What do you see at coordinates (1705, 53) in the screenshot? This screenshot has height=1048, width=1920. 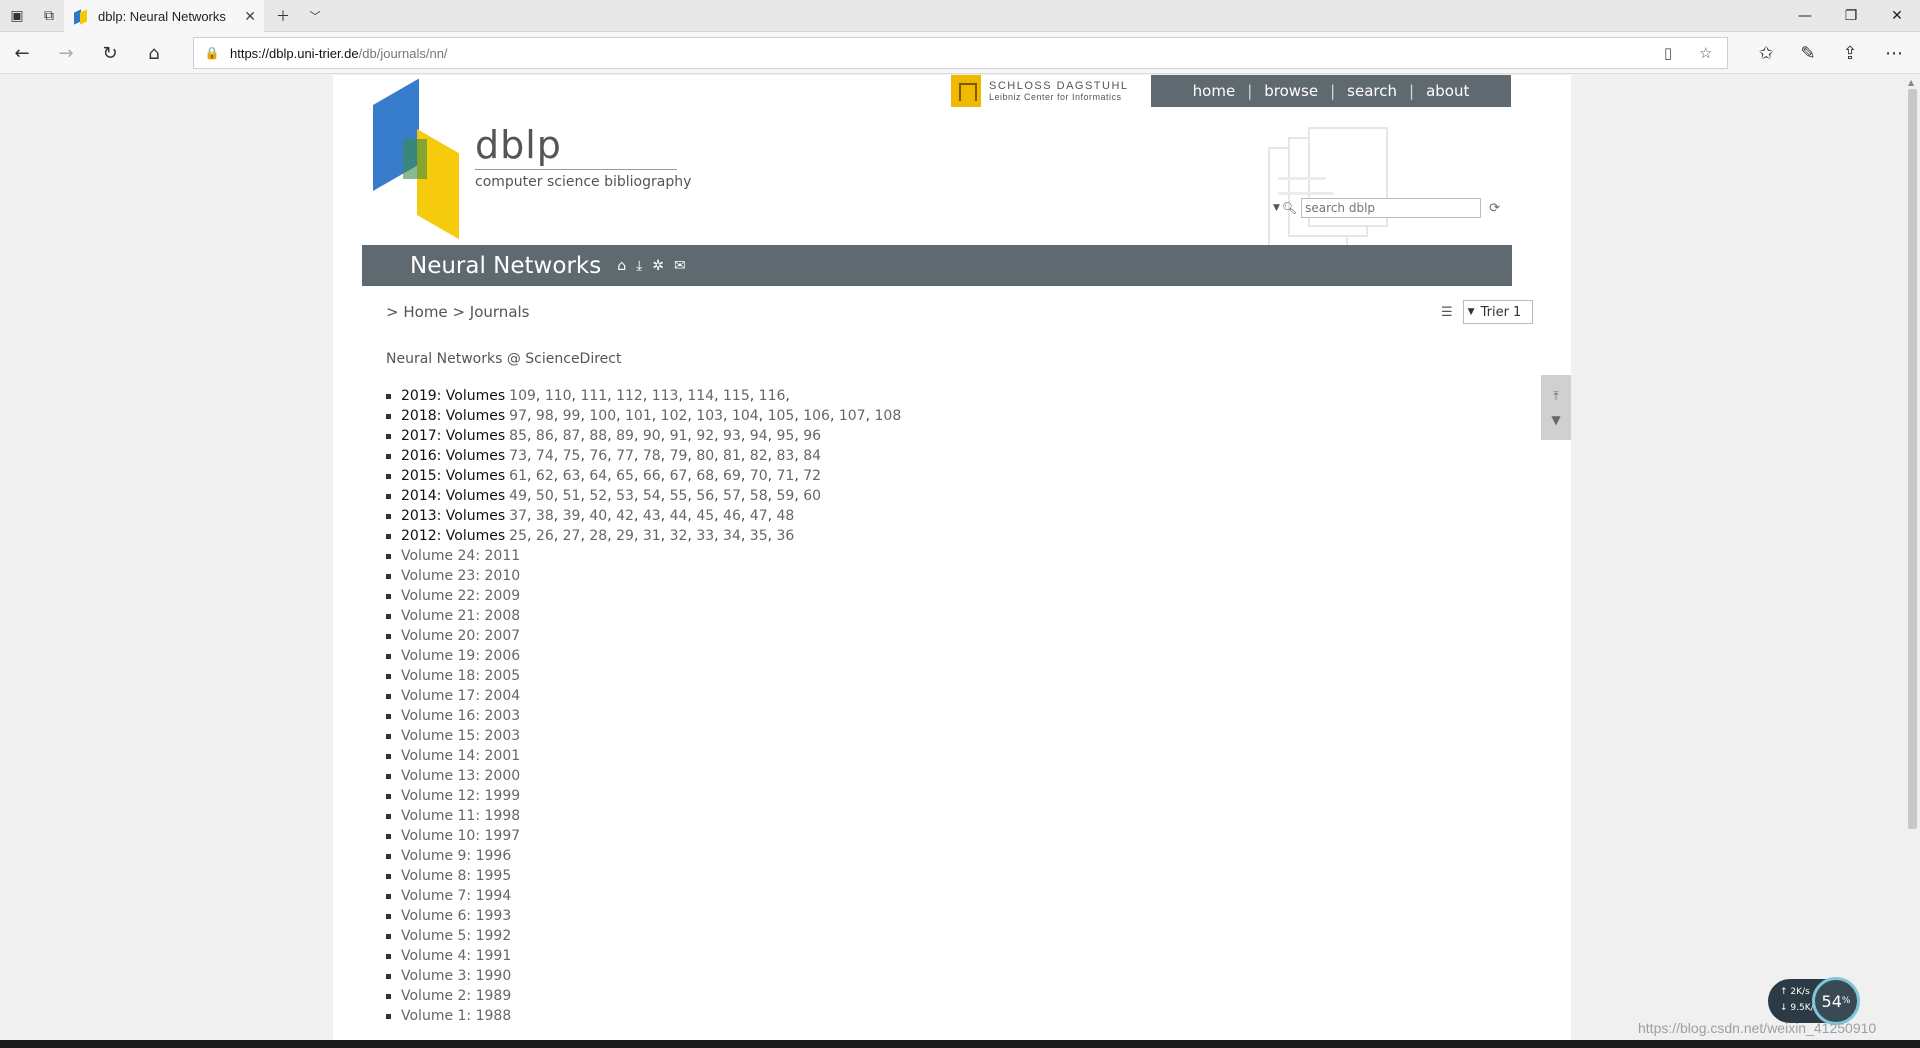 I see `favorite-star-icon: ☆` at bounding box center [1705, 53].